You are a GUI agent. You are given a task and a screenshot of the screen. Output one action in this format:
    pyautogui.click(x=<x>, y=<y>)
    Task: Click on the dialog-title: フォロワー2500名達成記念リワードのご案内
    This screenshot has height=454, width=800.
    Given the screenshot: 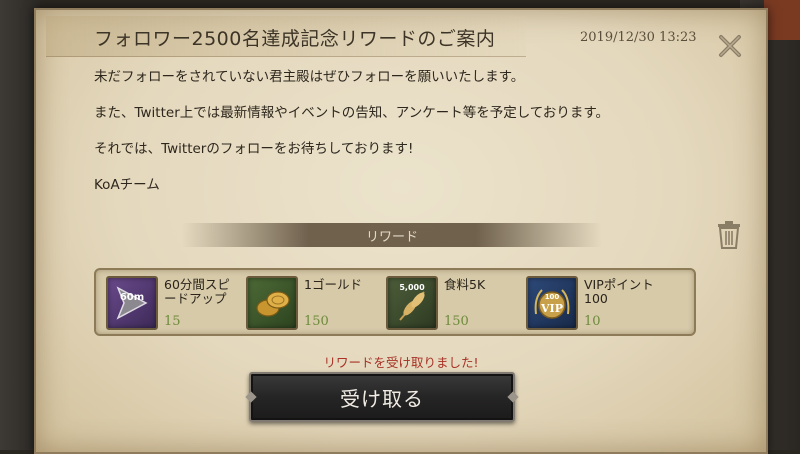 What is the action you would take?
    pyautogui.click(x=295, y=39)
    